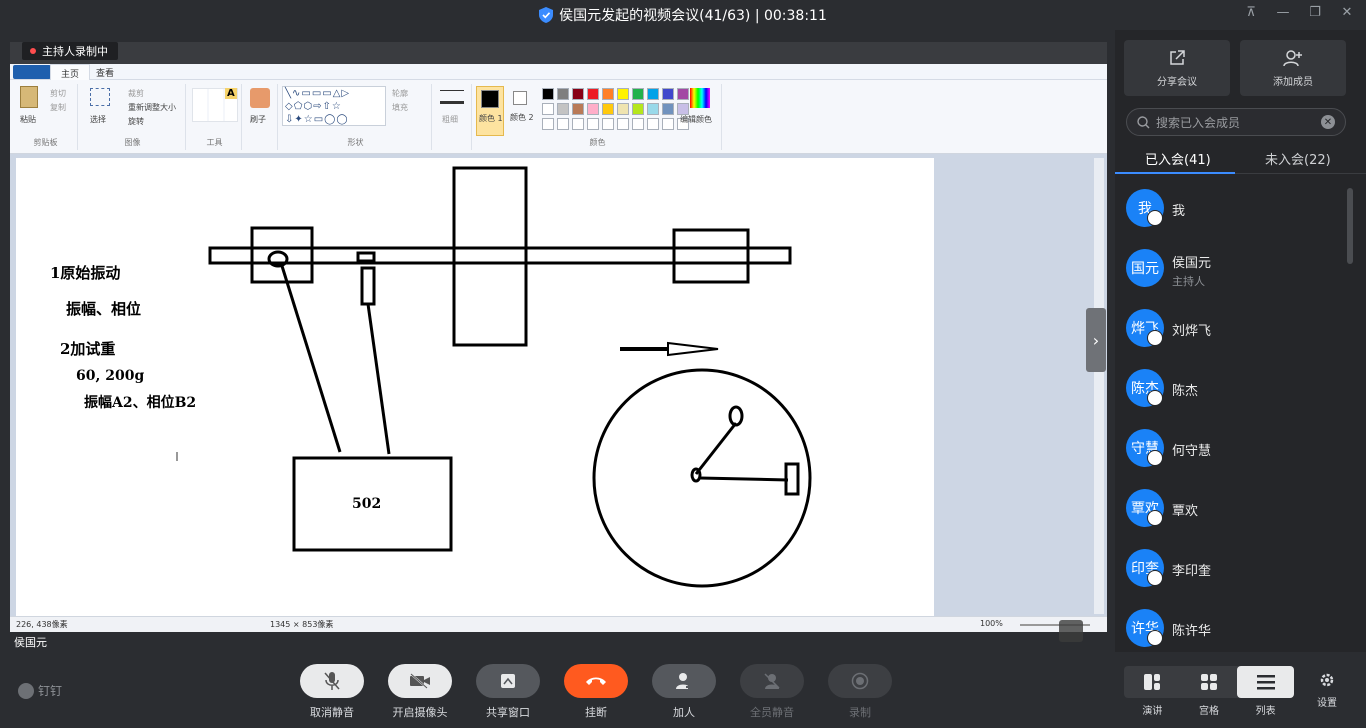 This screenshot has height=728, width=1366. Describe the element at coordinates (1235, 570) in the screenshot. I see `member-row: 印奎 李印奎` at that location.